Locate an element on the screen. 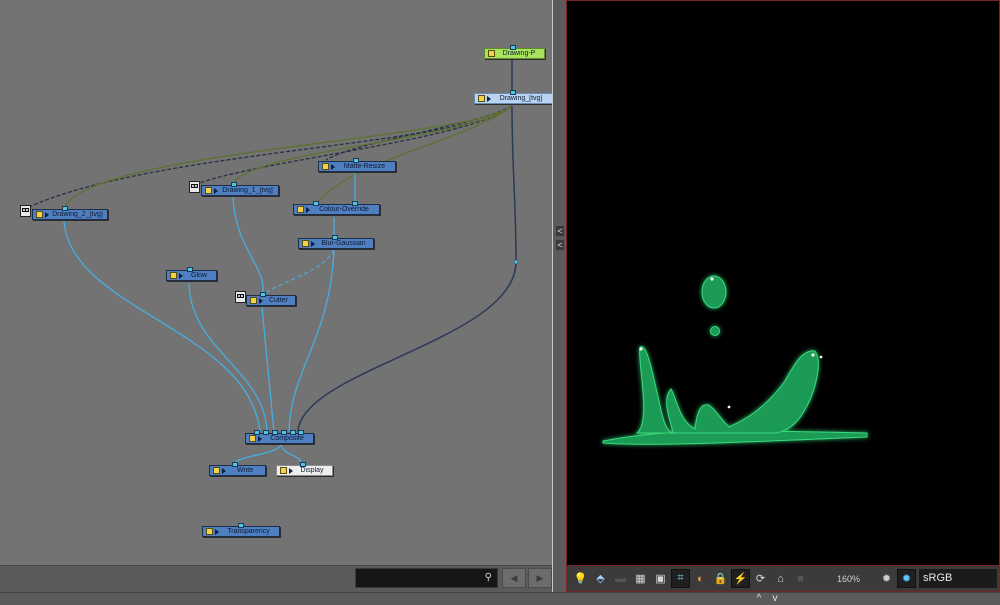 This screenshot has height=605, width=1000. node-label: Glow is located at coordinates (199, 275).